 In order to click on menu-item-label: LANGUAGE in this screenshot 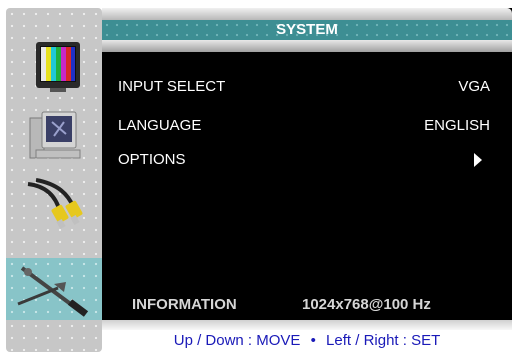, I will do `click(160, 125)`.